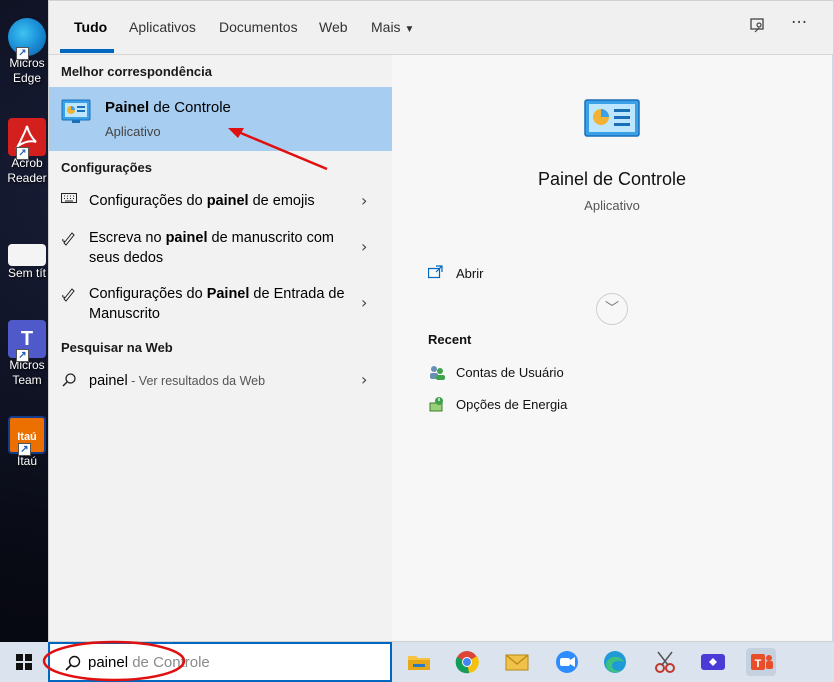  Describe the element at coordinates (437, 372) in the screenshot. I see `user-accounts-icon` at that location.